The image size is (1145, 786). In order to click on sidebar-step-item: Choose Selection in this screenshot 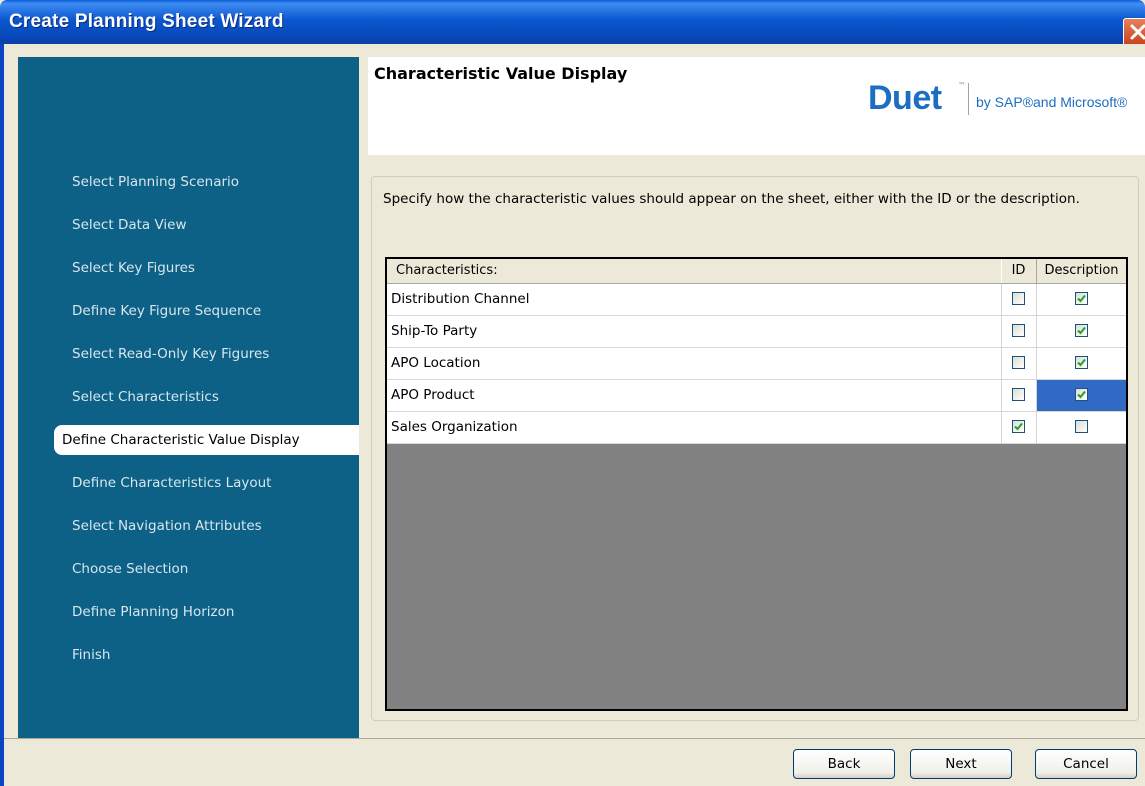, I will do `click(206, 569)`.